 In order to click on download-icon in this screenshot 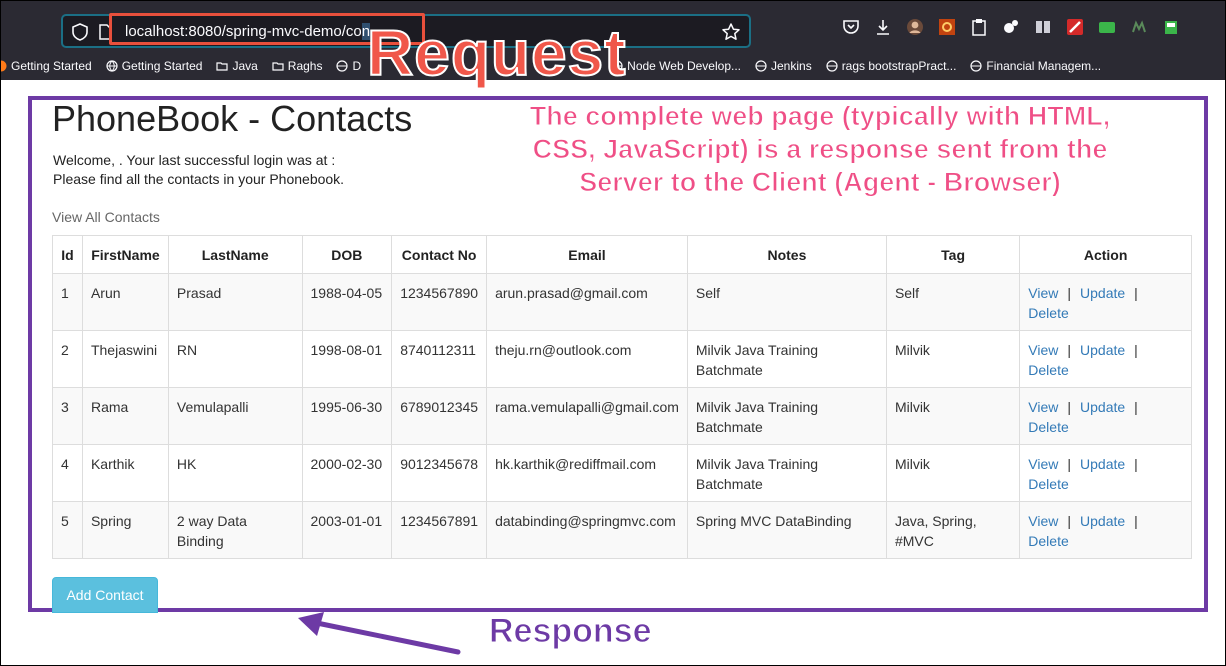, I will do `click(883, 27)`.